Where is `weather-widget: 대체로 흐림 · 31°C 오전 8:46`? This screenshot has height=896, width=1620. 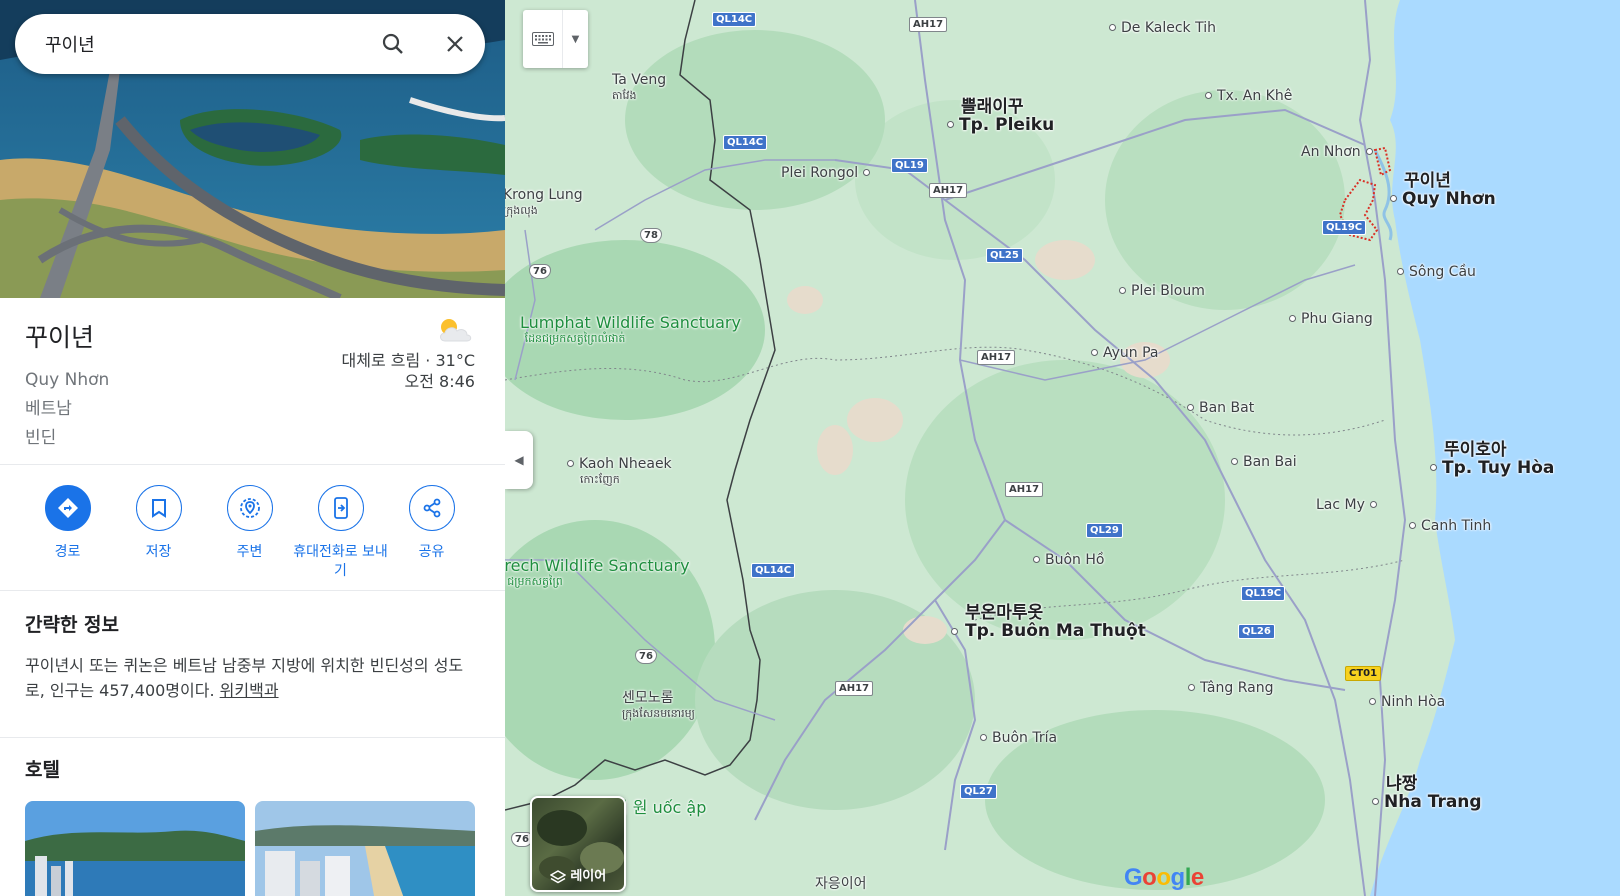 weather-widget: 대체로 흐림 · 31°C 오전 8:46 is located at coordinates (408, 353).